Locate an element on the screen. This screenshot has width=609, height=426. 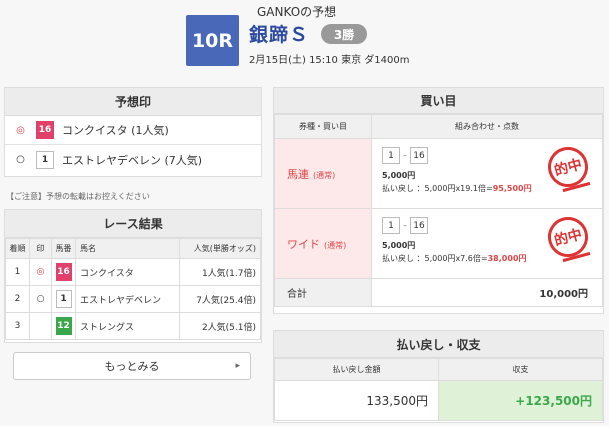
mark-cell: ◎ is located at coordinates (40, 272).